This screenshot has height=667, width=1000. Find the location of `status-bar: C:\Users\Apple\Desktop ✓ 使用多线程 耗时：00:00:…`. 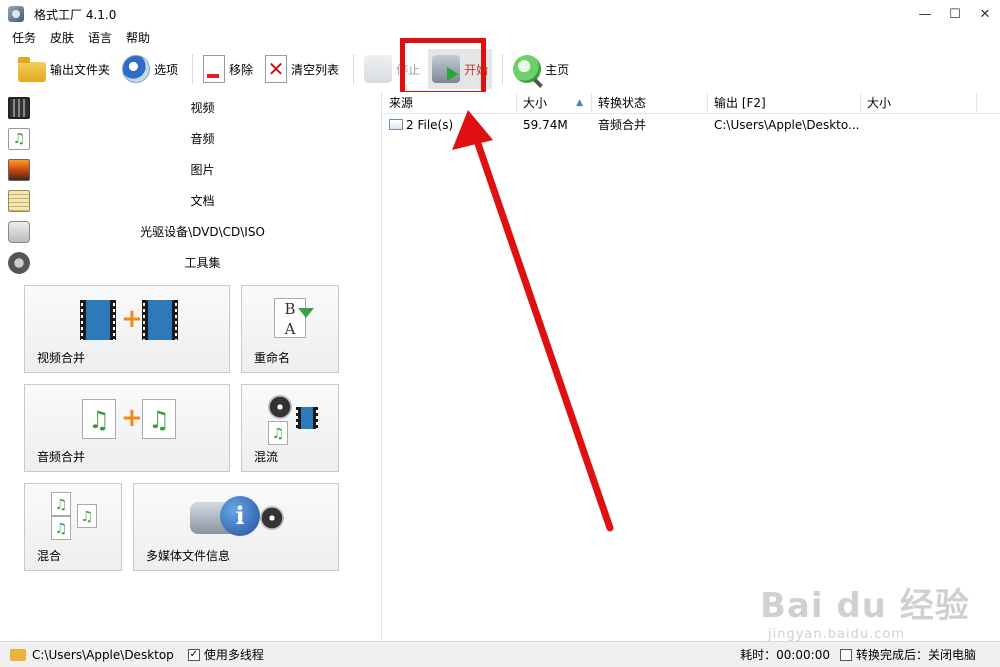

status-bar: C:\Users\Apple\Desktop ✓ 使用多线程 耗时：00:00:… is located at coordinates (500, 654).